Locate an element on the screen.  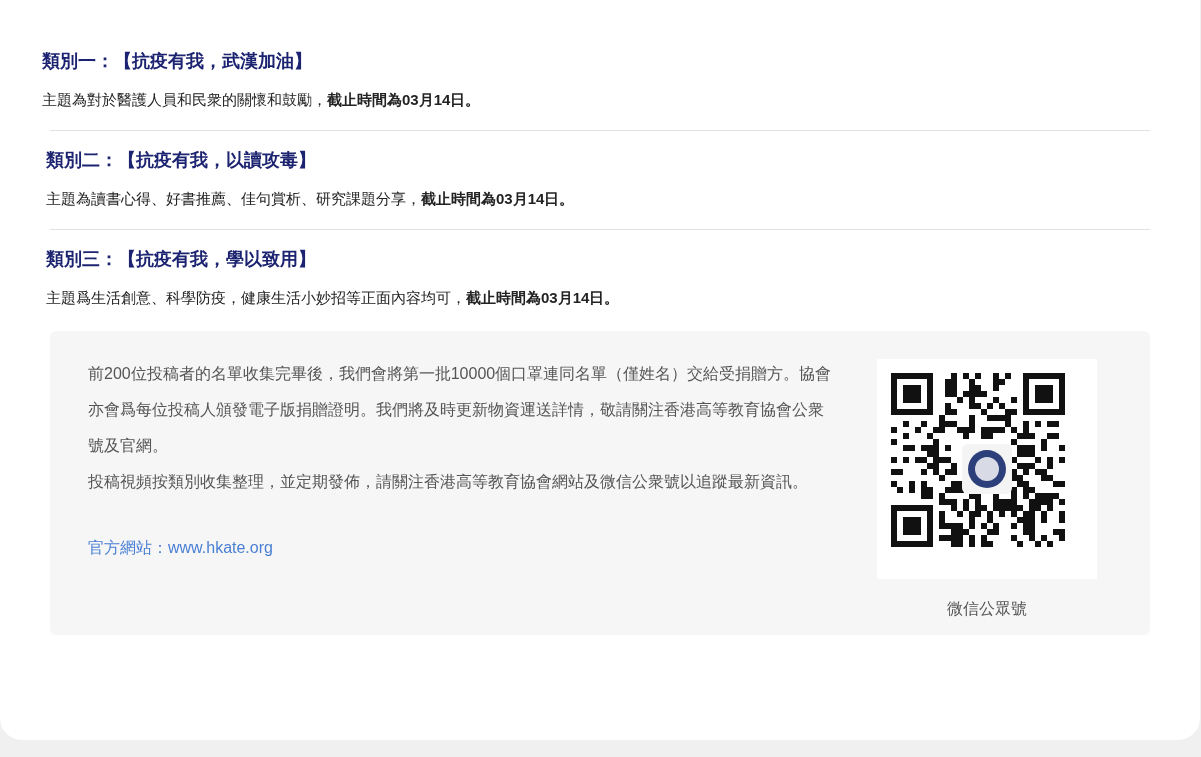
category-description: 主題爲生活創意、科學防疫，健康生活小妙招等正面內容均可，截止時間為03月14日。 is located at coordinates (333, 298).